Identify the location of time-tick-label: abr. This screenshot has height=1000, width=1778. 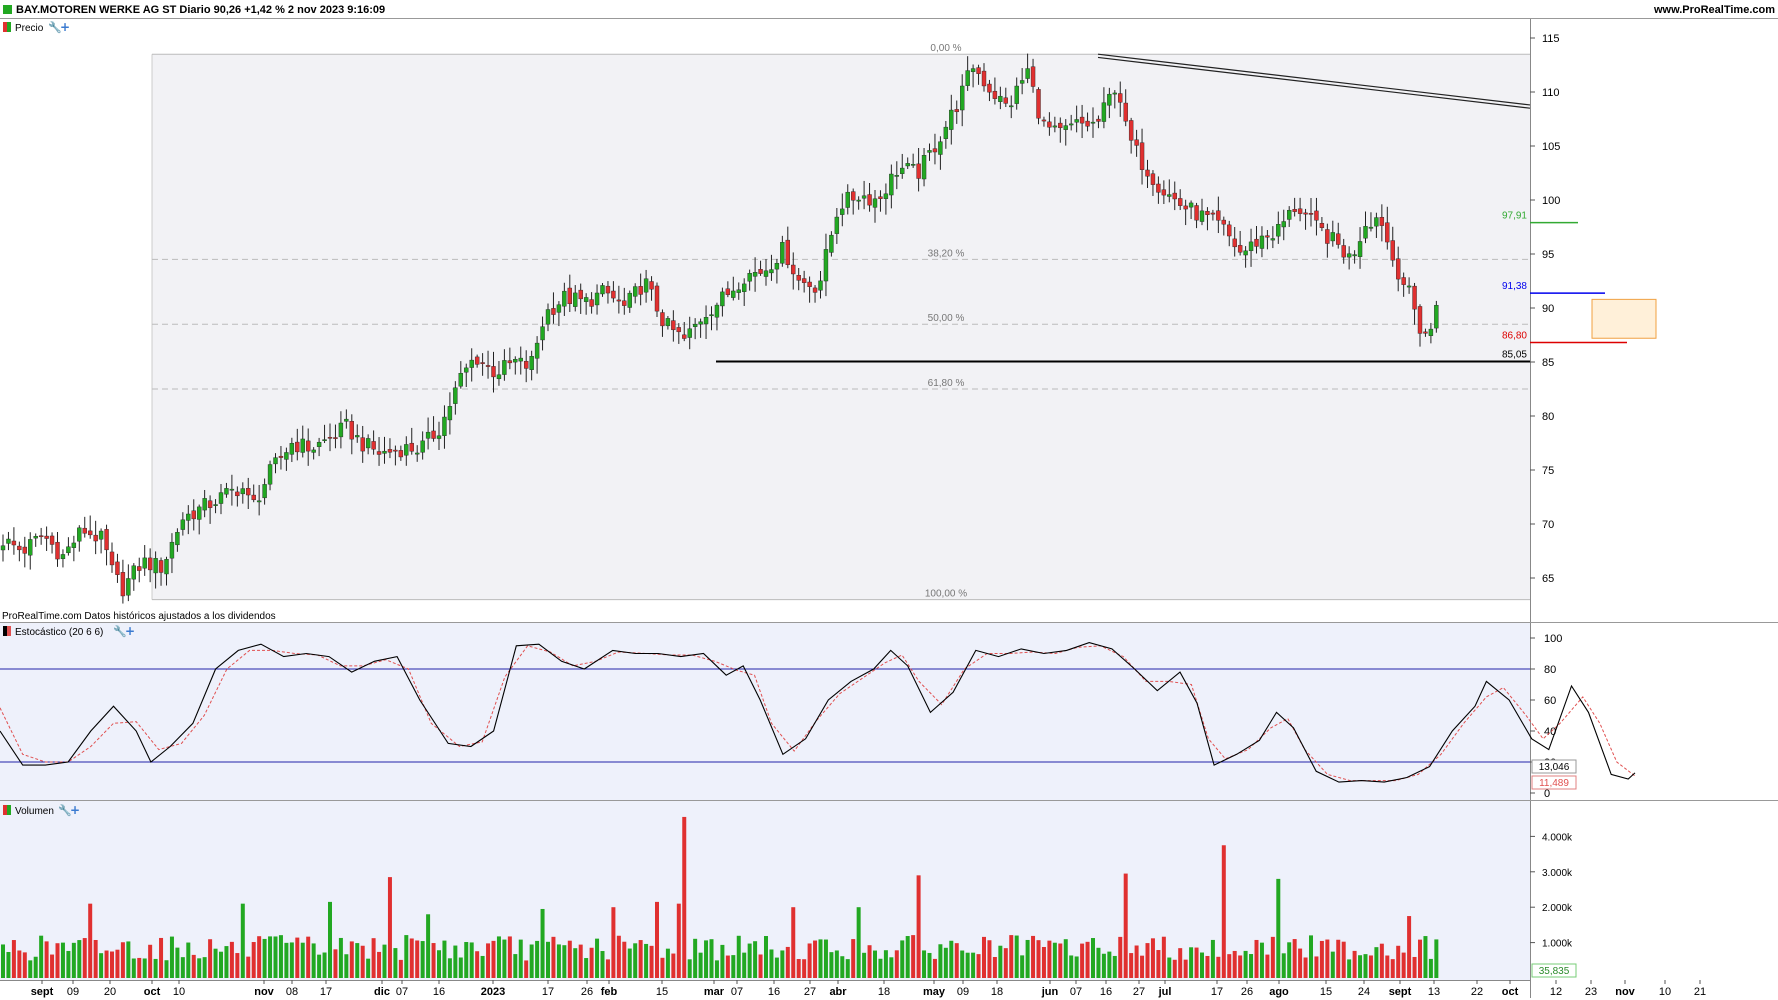
(838, 992).